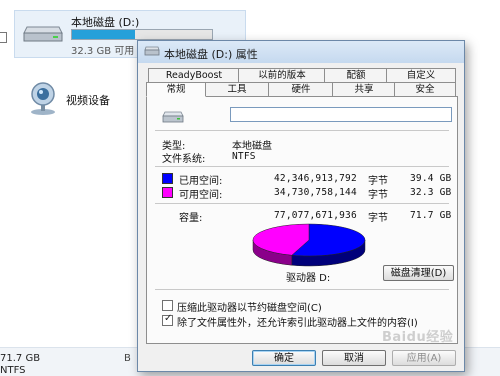 The height and width of the screenshot is (376, 500). I want to click on details-size: 71.7 GB, so click(20, 358).